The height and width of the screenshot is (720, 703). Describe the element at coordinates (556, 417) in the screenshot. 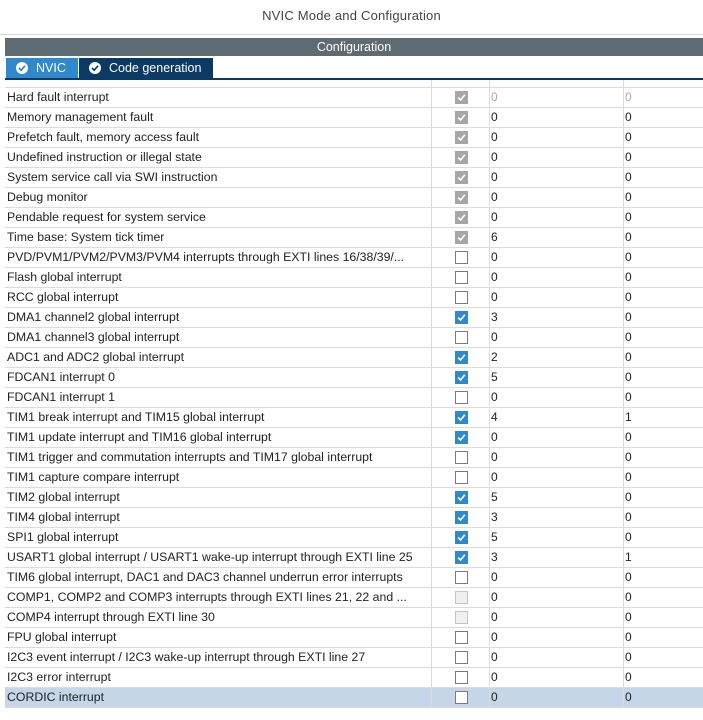

I see `preemption-priority: 4` at that location.